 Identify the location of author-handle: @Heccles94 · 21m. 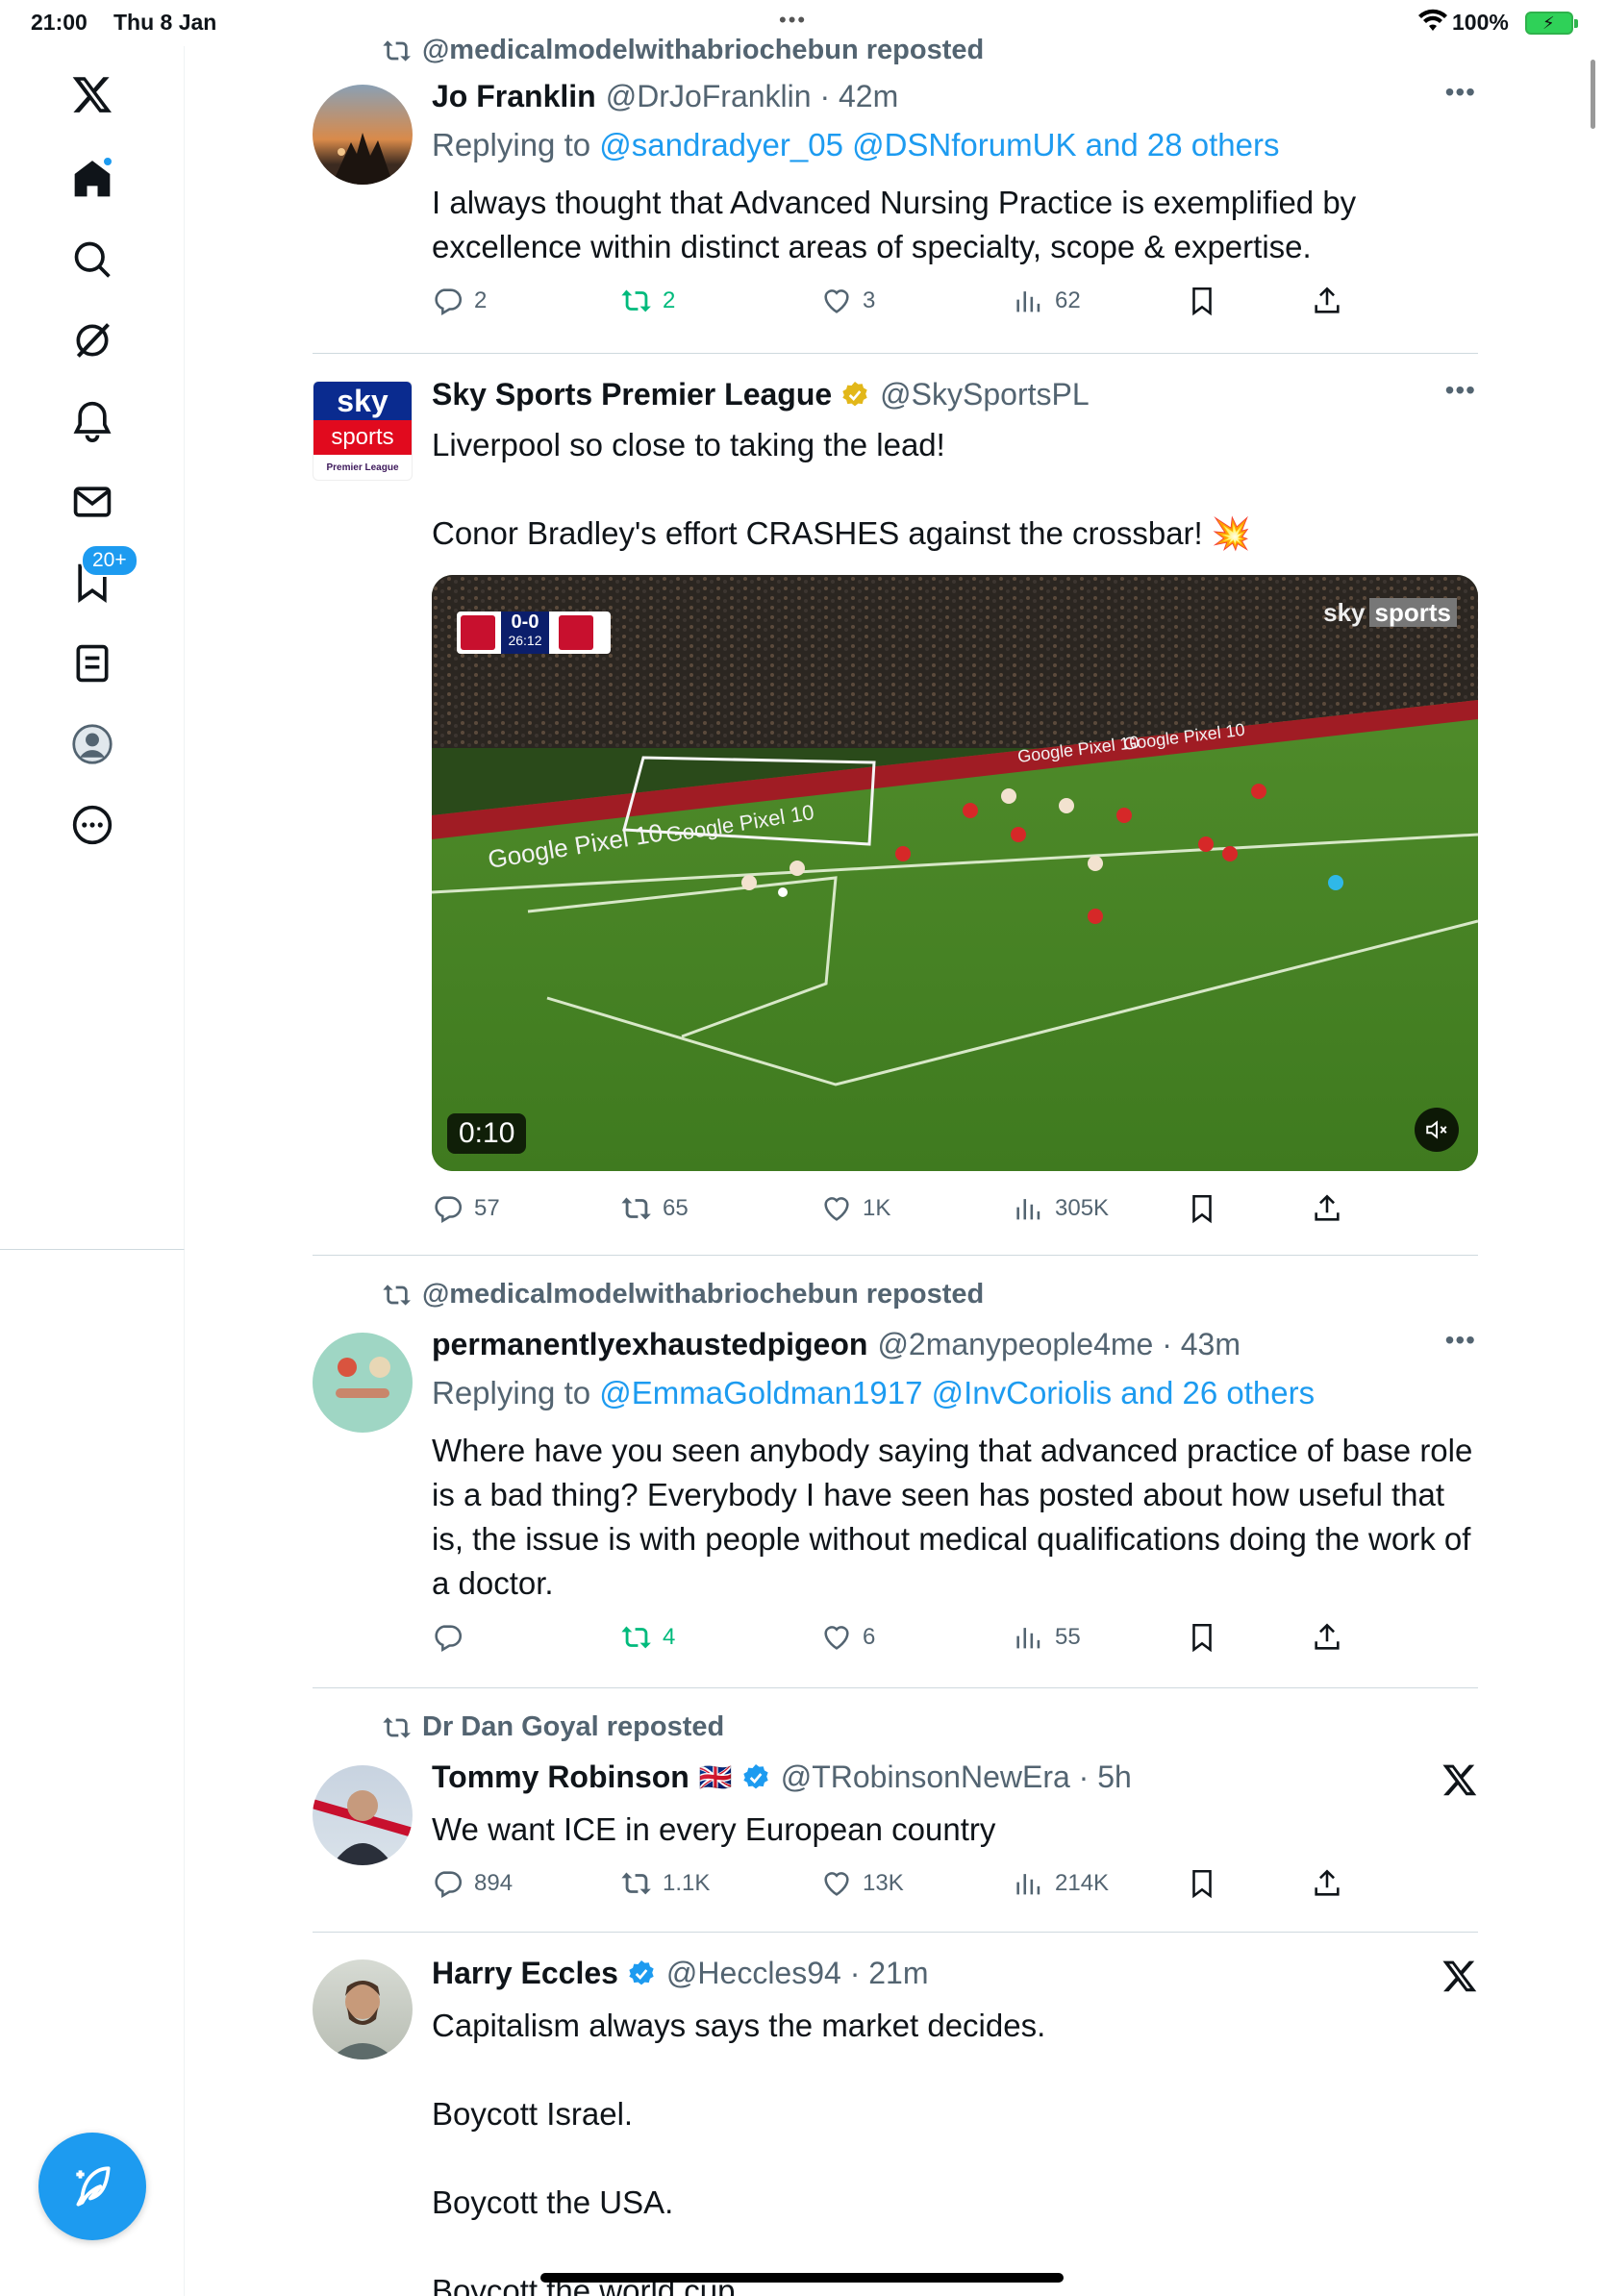
(797, 1973).